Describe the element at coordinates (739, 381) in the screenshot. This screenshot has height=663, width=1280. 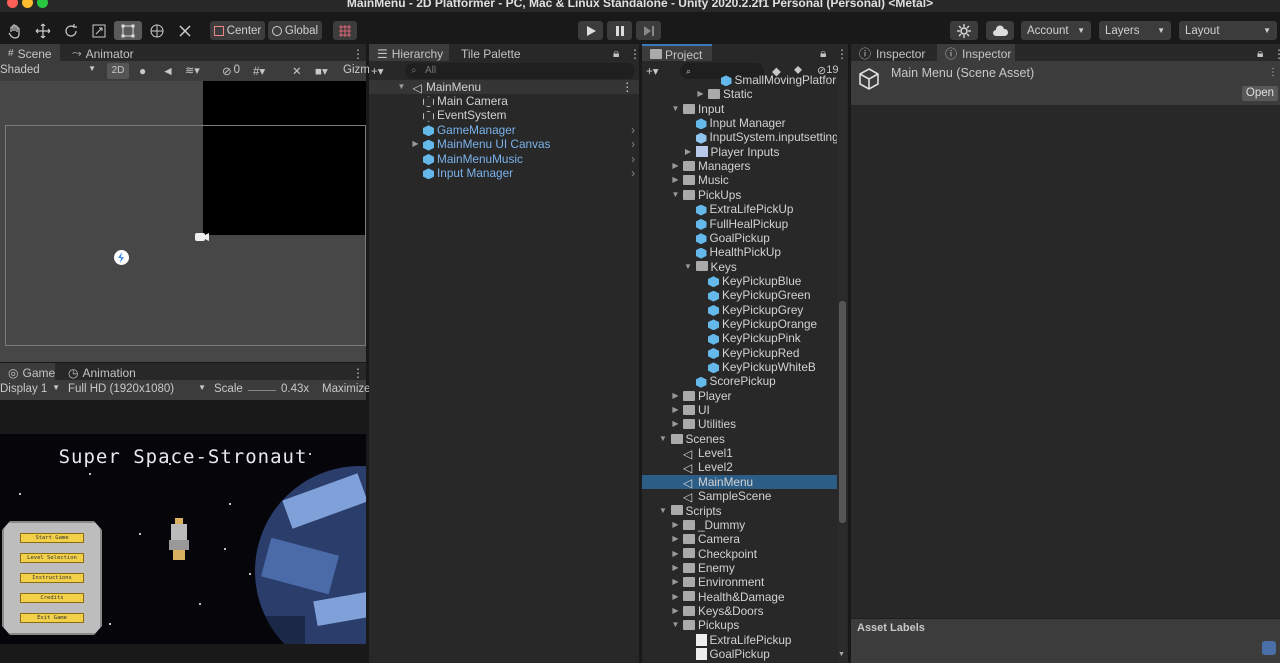
I see `project-item: ScorePickup` at that location.